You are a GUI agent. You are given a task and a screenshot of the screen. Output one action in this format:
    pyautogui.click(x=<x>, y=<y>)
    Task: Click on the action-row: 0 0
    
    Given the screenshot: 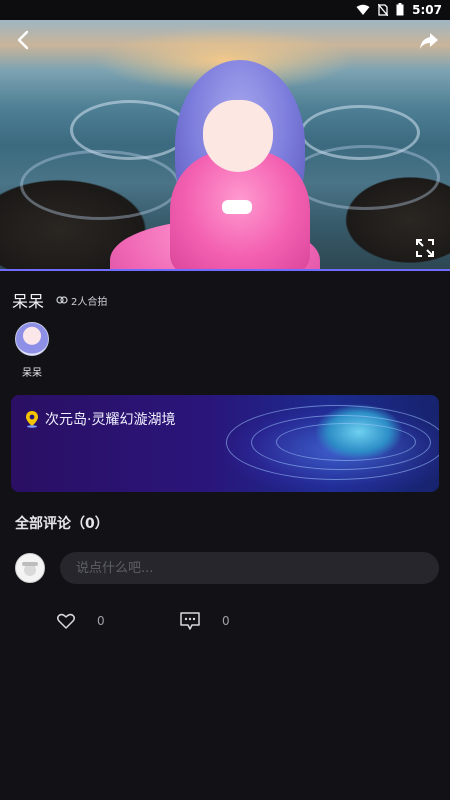 What is the action you would take?
    pyautogui.click(x=143, y=621)
    